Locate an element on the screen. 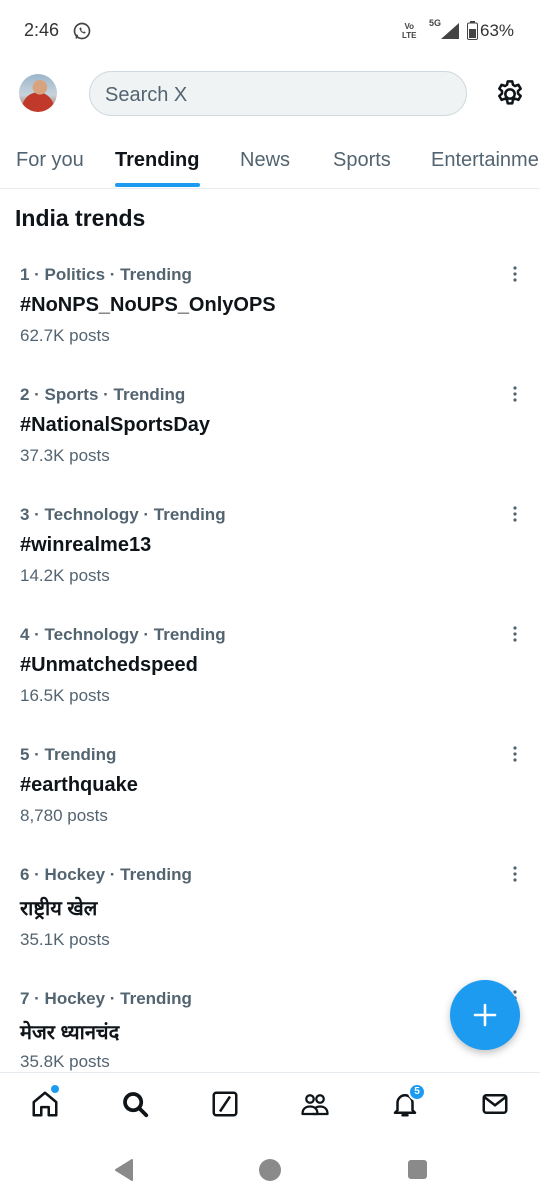  trend-meta: 2 · Sports · Trending is located at coordinates (103, 394).